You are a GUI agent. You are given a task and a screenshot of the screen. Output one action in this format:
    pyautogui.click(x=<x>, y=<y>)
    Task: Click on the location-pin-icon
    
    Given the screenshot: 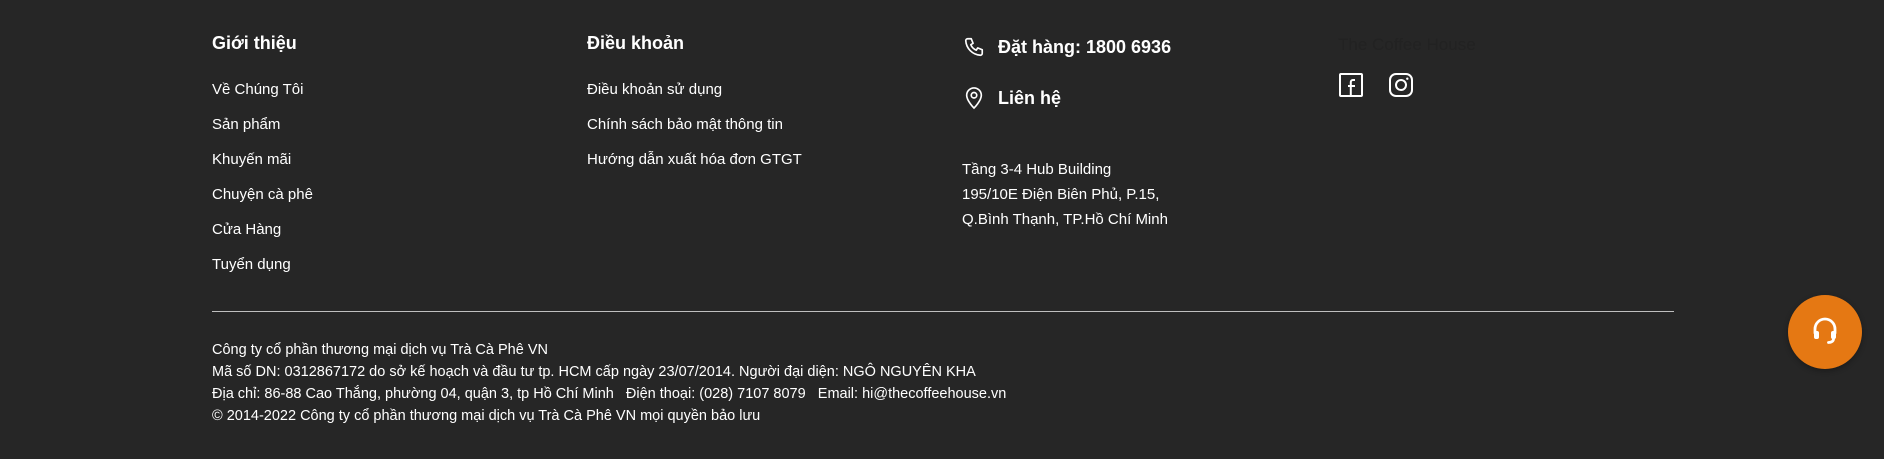 What is the action you would take?
    pyautogui.click(x=974, y=98)
    